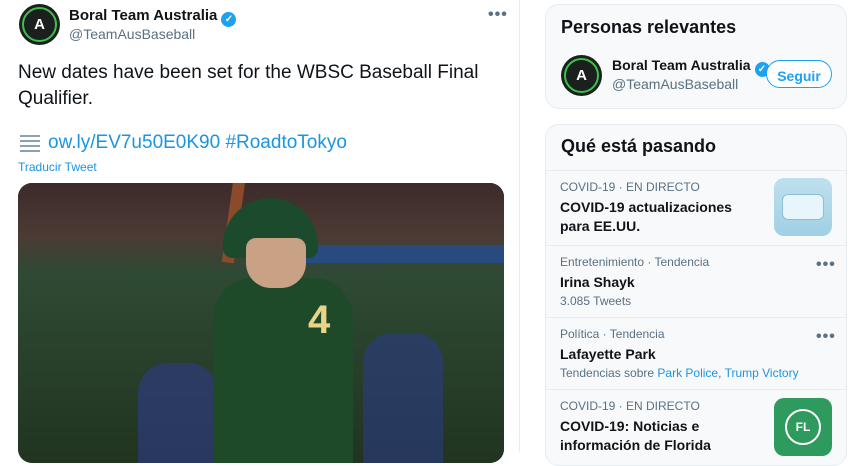  I want to click on relevant-avatar: A, so click(581, 75).